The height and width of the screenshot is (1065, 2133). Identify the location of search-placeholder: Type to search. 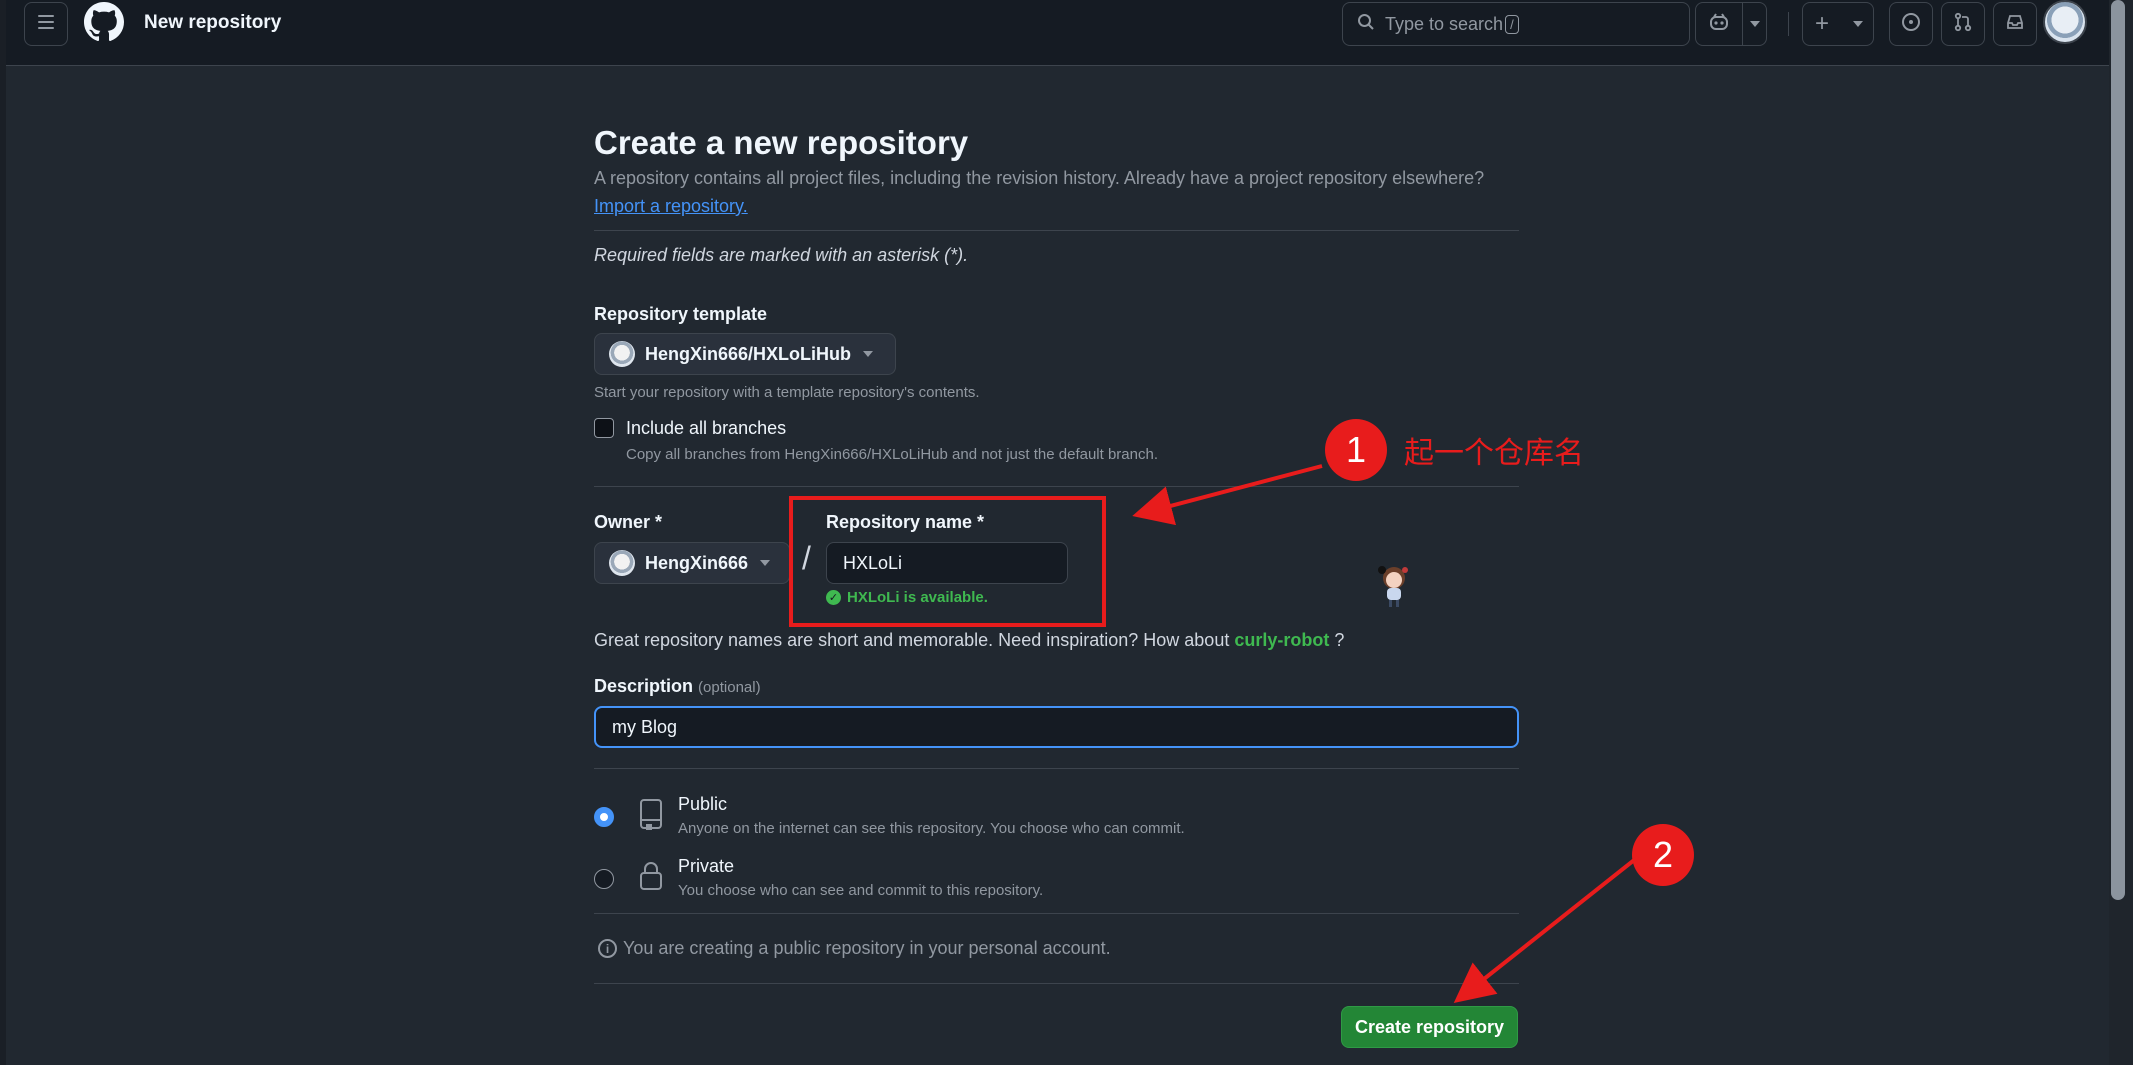
(1444, 23).